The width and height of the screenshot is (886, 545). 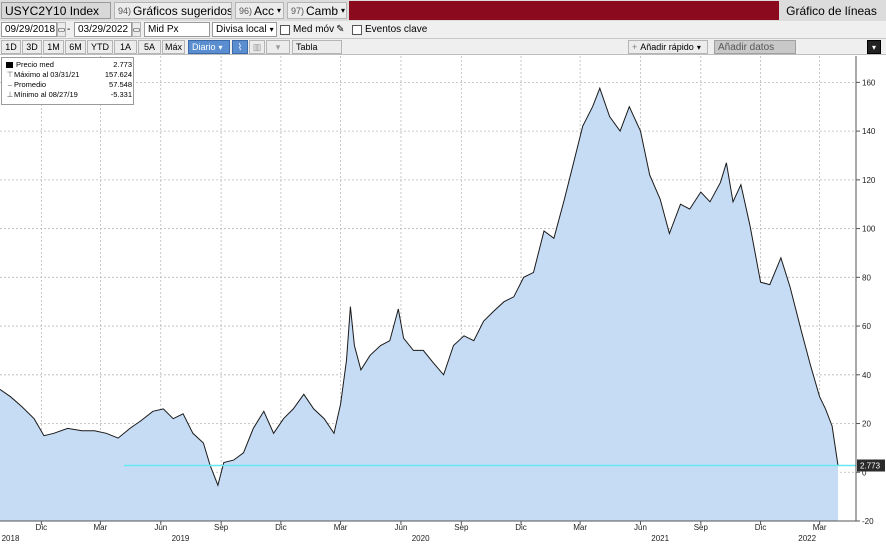 I want to click on last-price-tag: 2.773, so click(x=871, y=465).